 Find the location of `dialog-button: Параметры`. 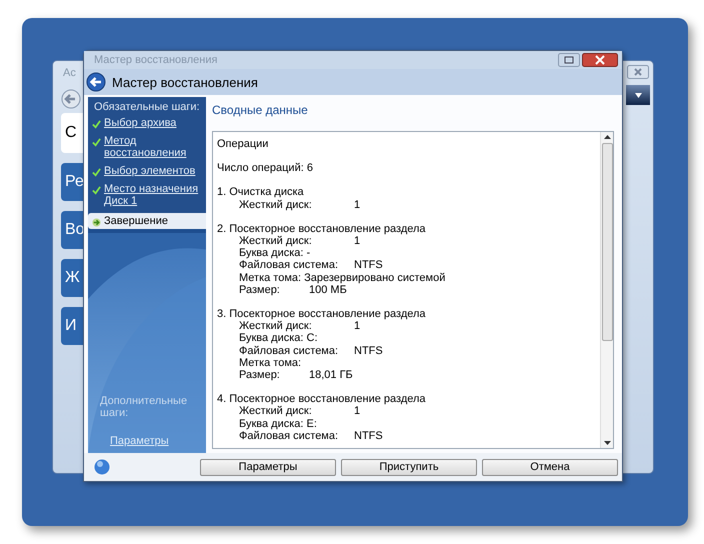

dialog-button: Параметры is located at coordinates (268, 467).